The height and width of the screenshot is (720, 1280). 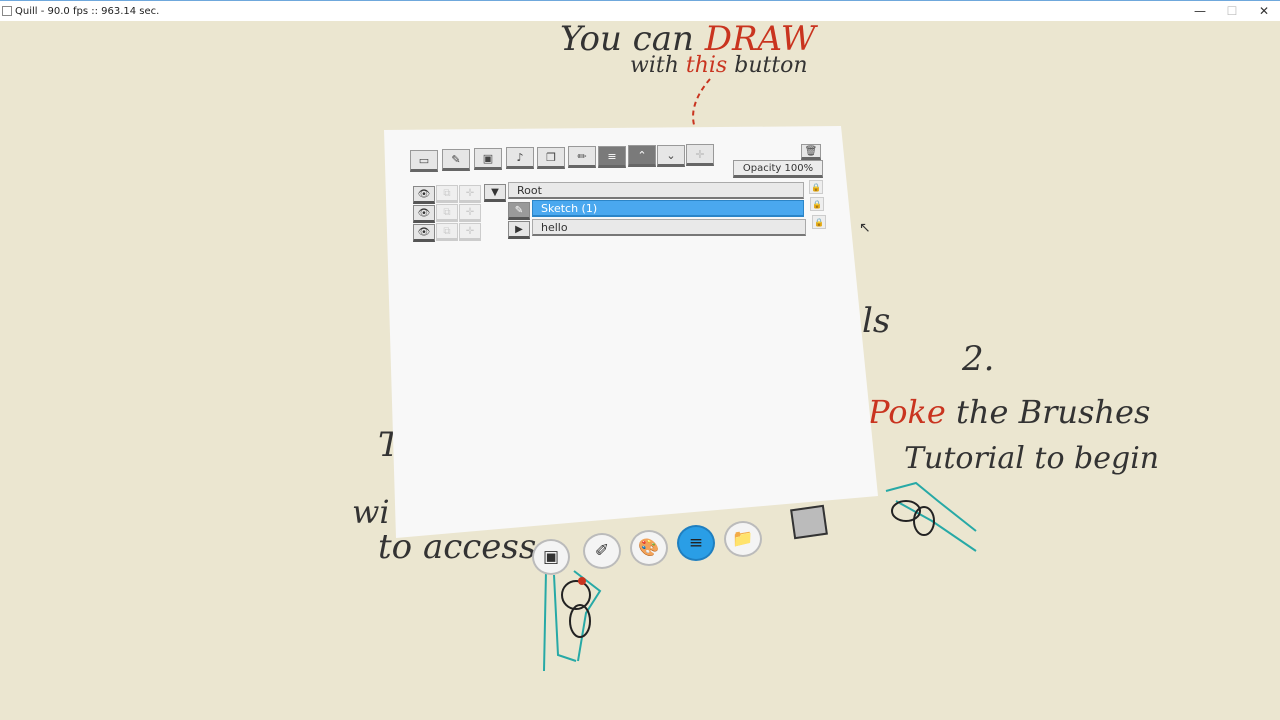 I want to click on maximize-button: ☐, so click(x=1232, y=11).